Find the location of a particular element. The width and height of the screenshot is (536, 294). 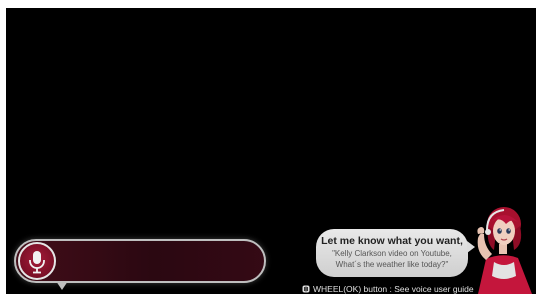

bubble-title: Let me know what you want, is located at coordinates (392, 241).